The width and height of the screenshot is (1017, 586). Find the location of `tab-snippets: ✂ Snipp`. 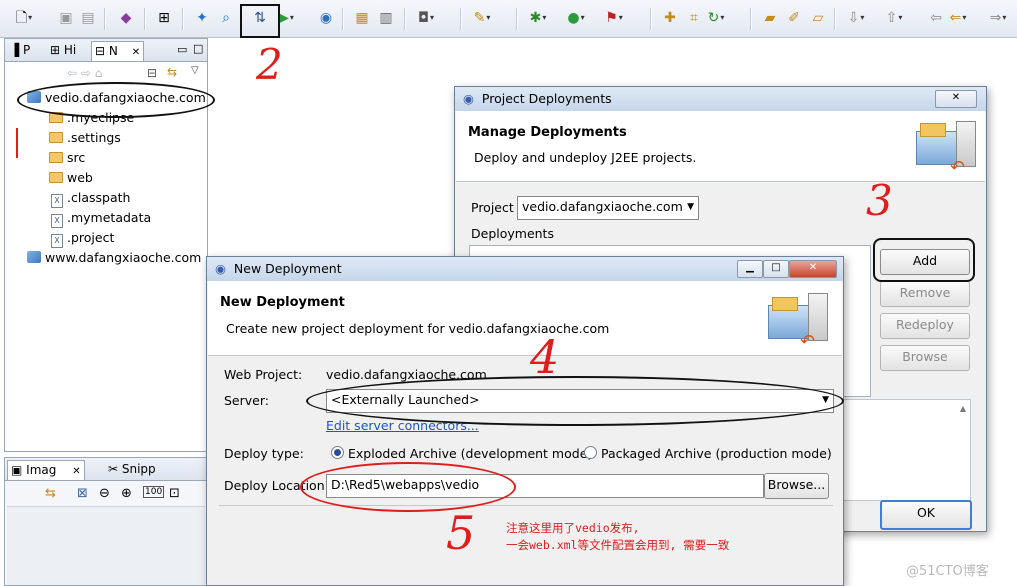

tab-snippets: ✂ Snipp is located at coordinates (132, 469).